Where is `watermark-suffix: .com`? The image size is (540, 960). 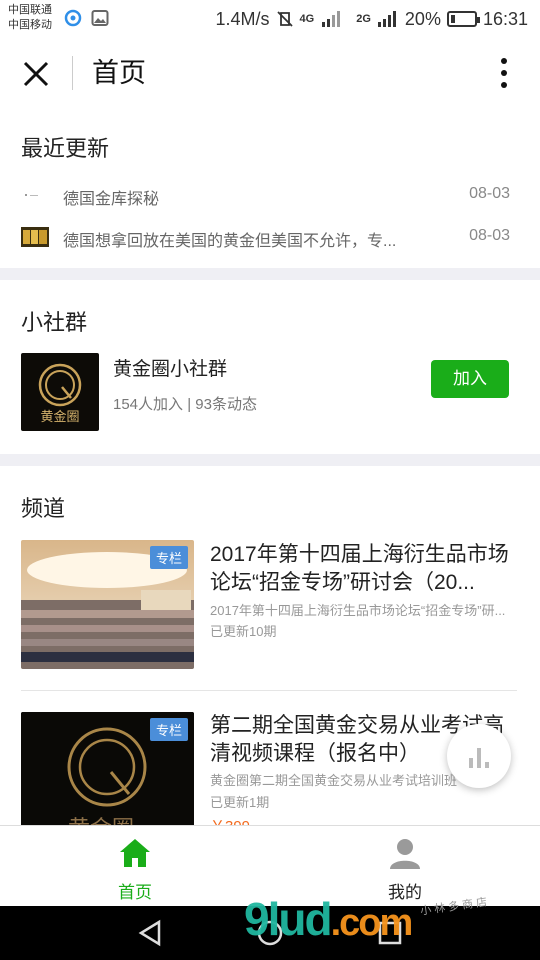 watermark-suffix: .com is located at coordinates (372, 923).